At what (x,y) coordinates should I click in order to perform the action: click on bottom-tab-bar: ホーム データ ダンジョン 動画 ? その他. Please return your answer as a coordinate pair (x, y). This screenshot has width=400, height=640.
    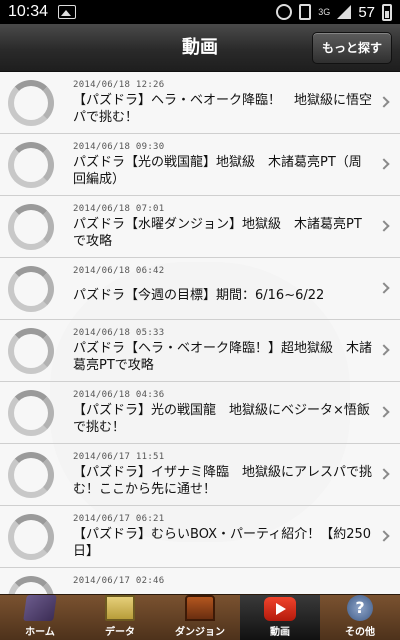
    Looking at the image, I should click on (200, 617).